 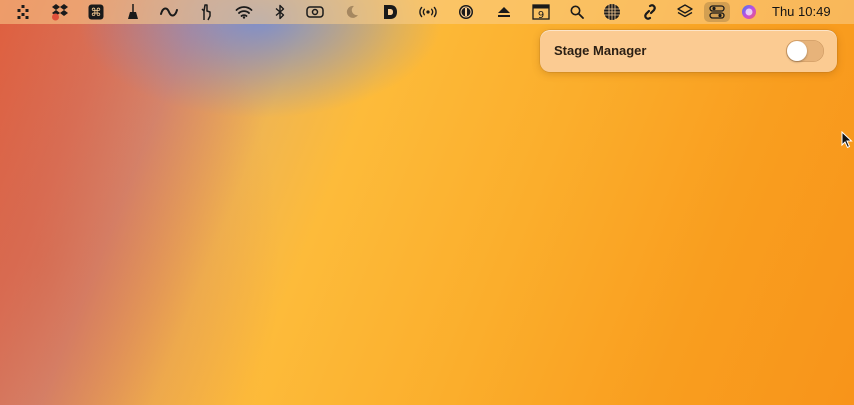 I want to click on globe-grid-icon, so click(x=612, y=12).